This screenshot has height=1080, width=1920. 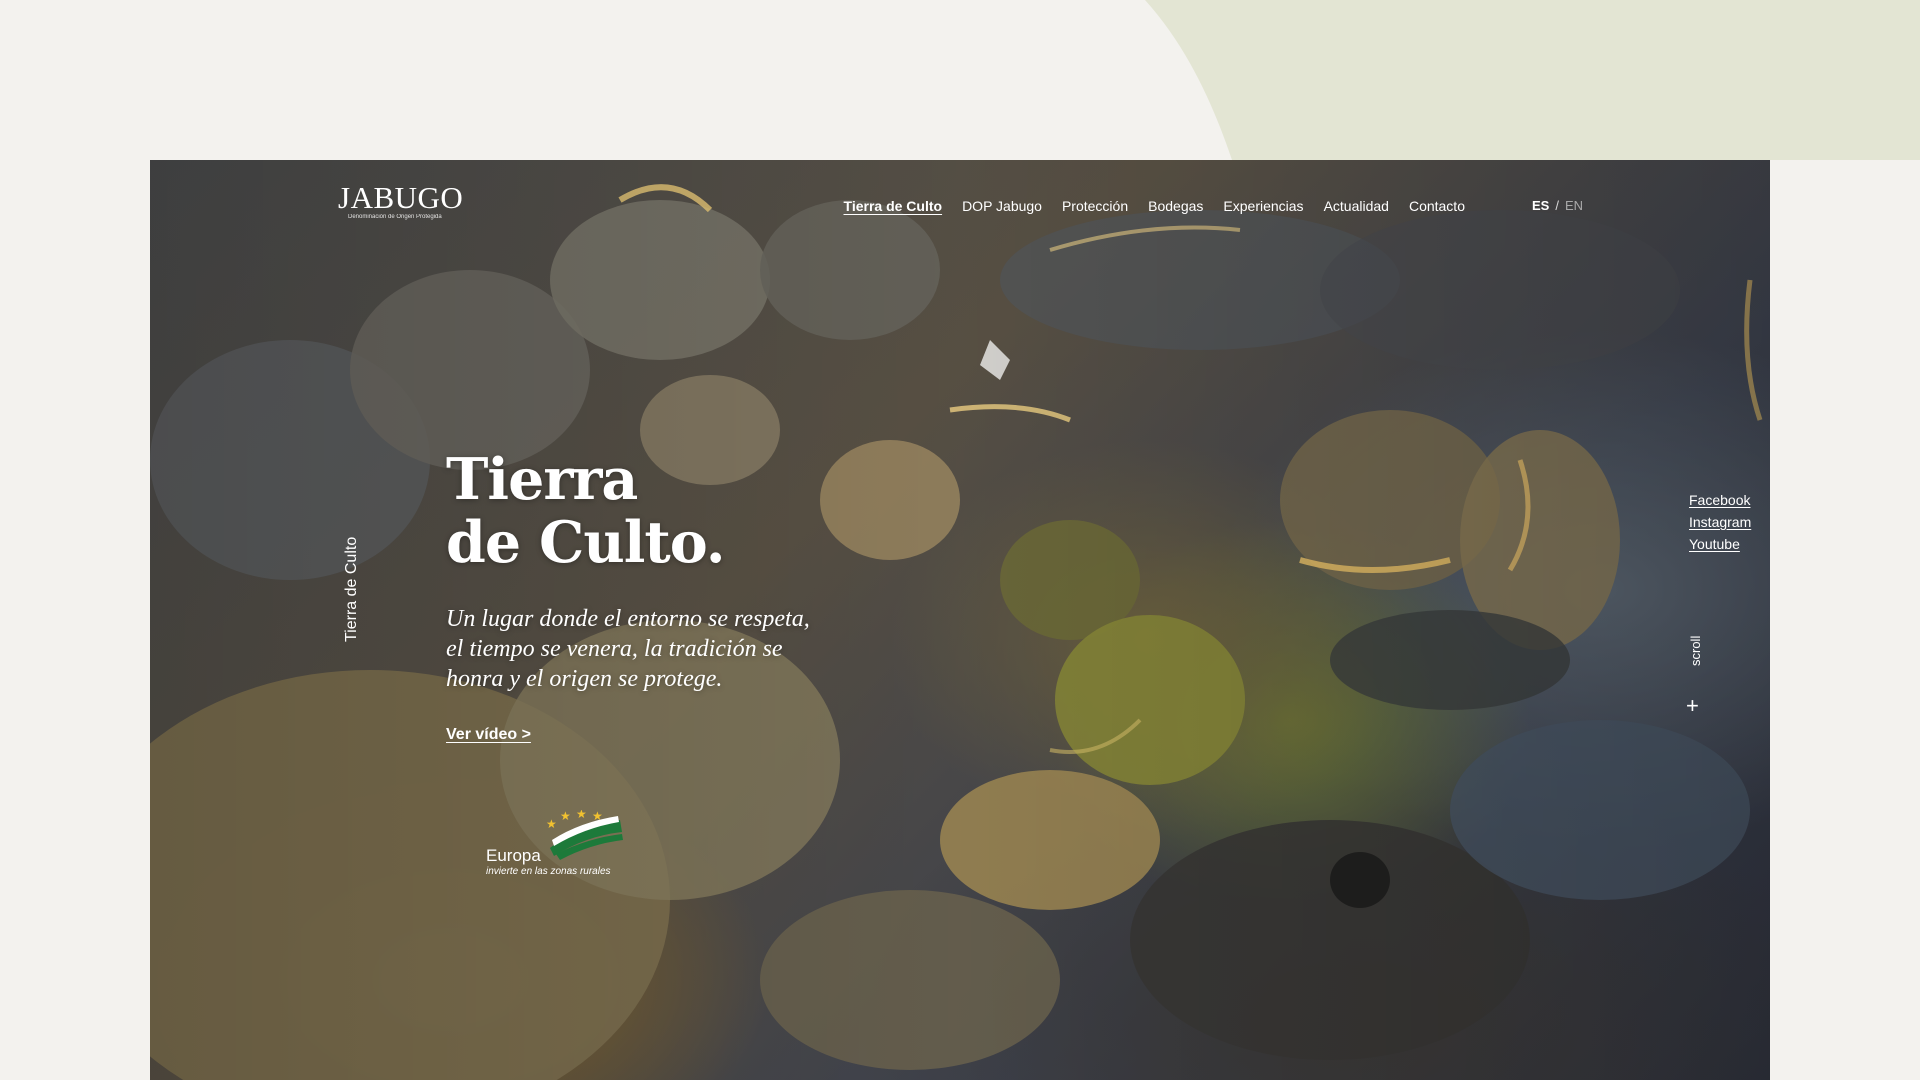 I want to click on nav-item-contacto: Contacto, so click(x=1437, y=206).